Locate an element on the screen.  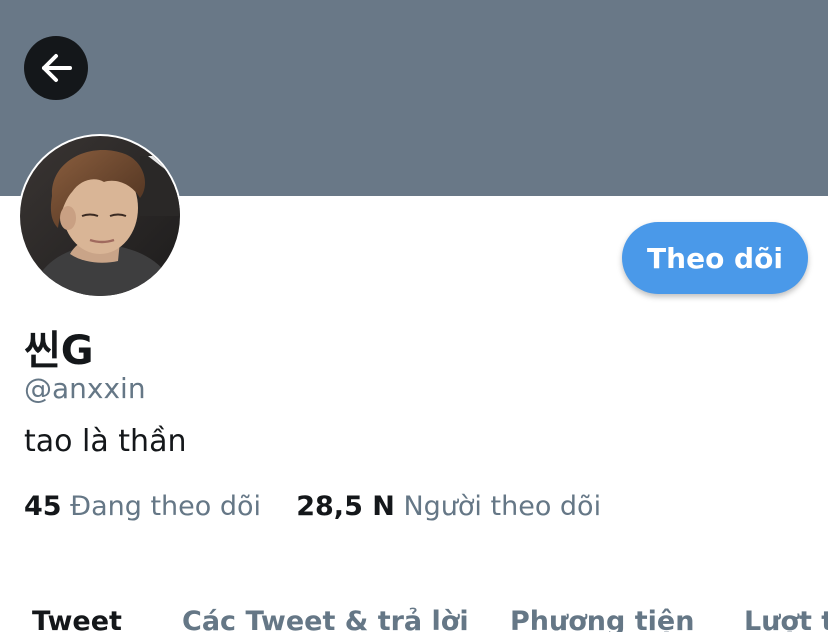
following-count: 45 is located at coordinates (43, 506).